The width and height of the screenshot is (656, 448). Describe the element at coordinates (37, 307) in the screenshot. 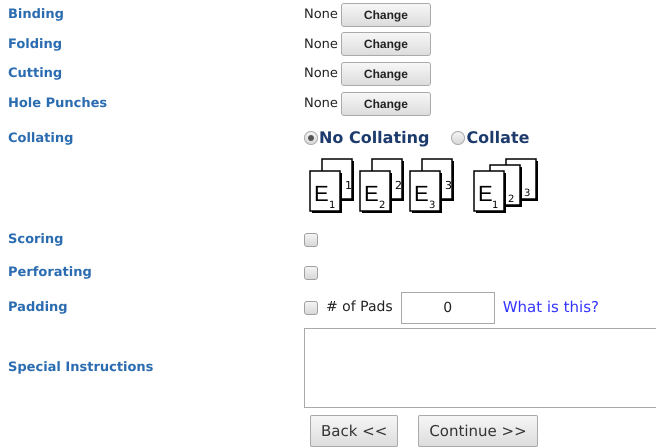

I see `option-label: Padding` at that location.